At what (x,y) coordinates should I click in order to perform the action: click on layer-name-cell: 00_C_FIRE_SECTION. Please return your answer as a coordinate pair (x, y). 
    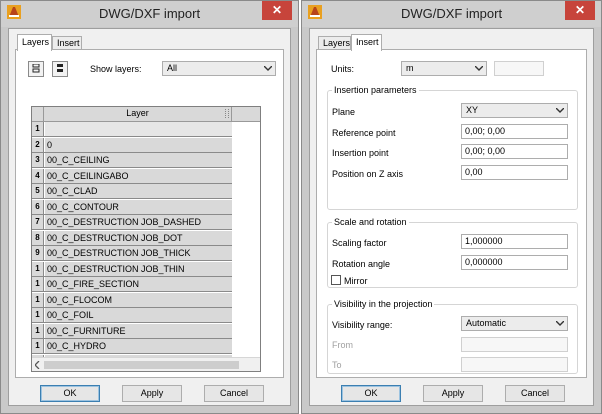
    Looking at the image, I should click on (138, 284).